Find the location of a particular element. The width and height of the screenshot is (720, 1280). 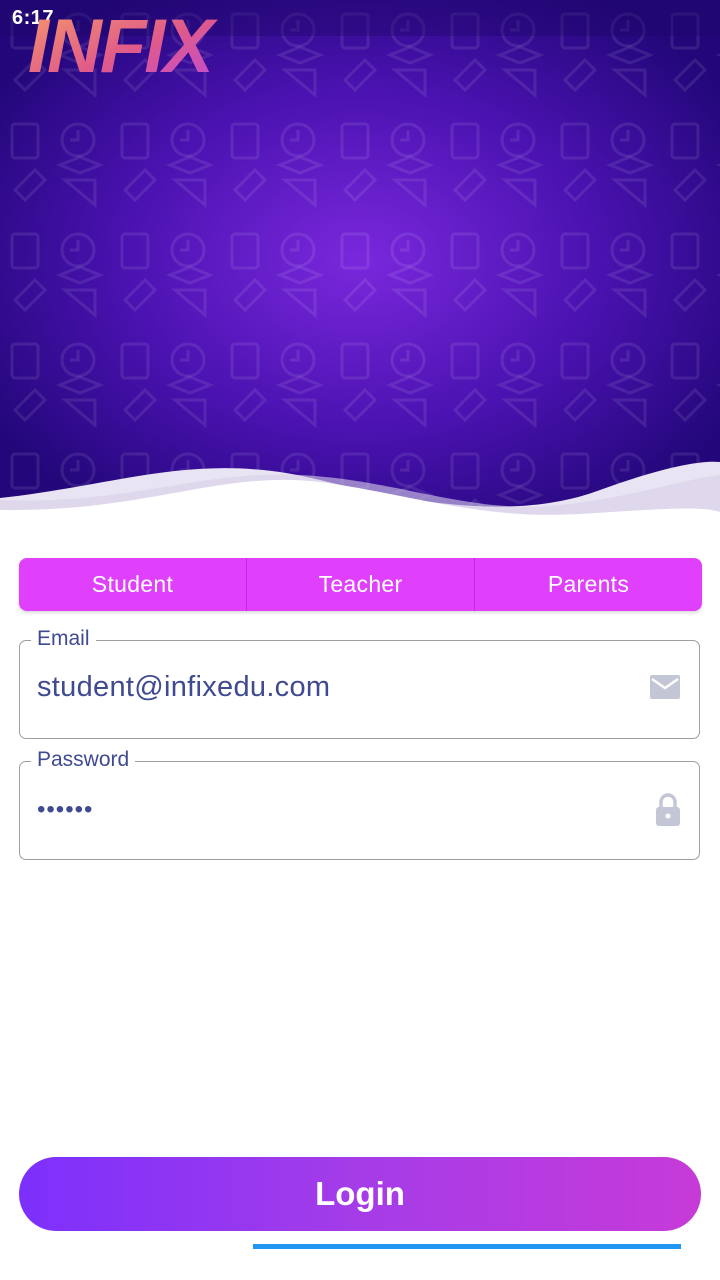

infix-logo: INFIX is located at coordinates (124, 46).